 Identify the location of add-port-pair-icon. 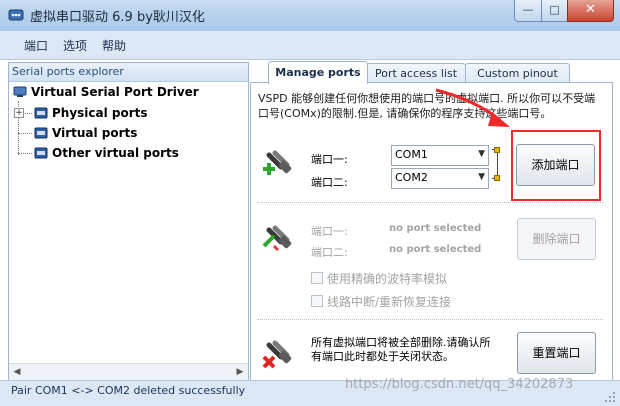
(277, 162).